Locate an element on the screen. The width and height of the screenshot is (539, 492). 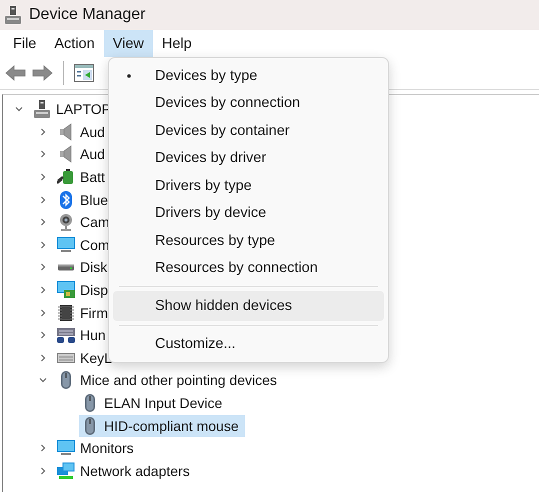
tree-item: Disp is located at coordinates (84, 290).